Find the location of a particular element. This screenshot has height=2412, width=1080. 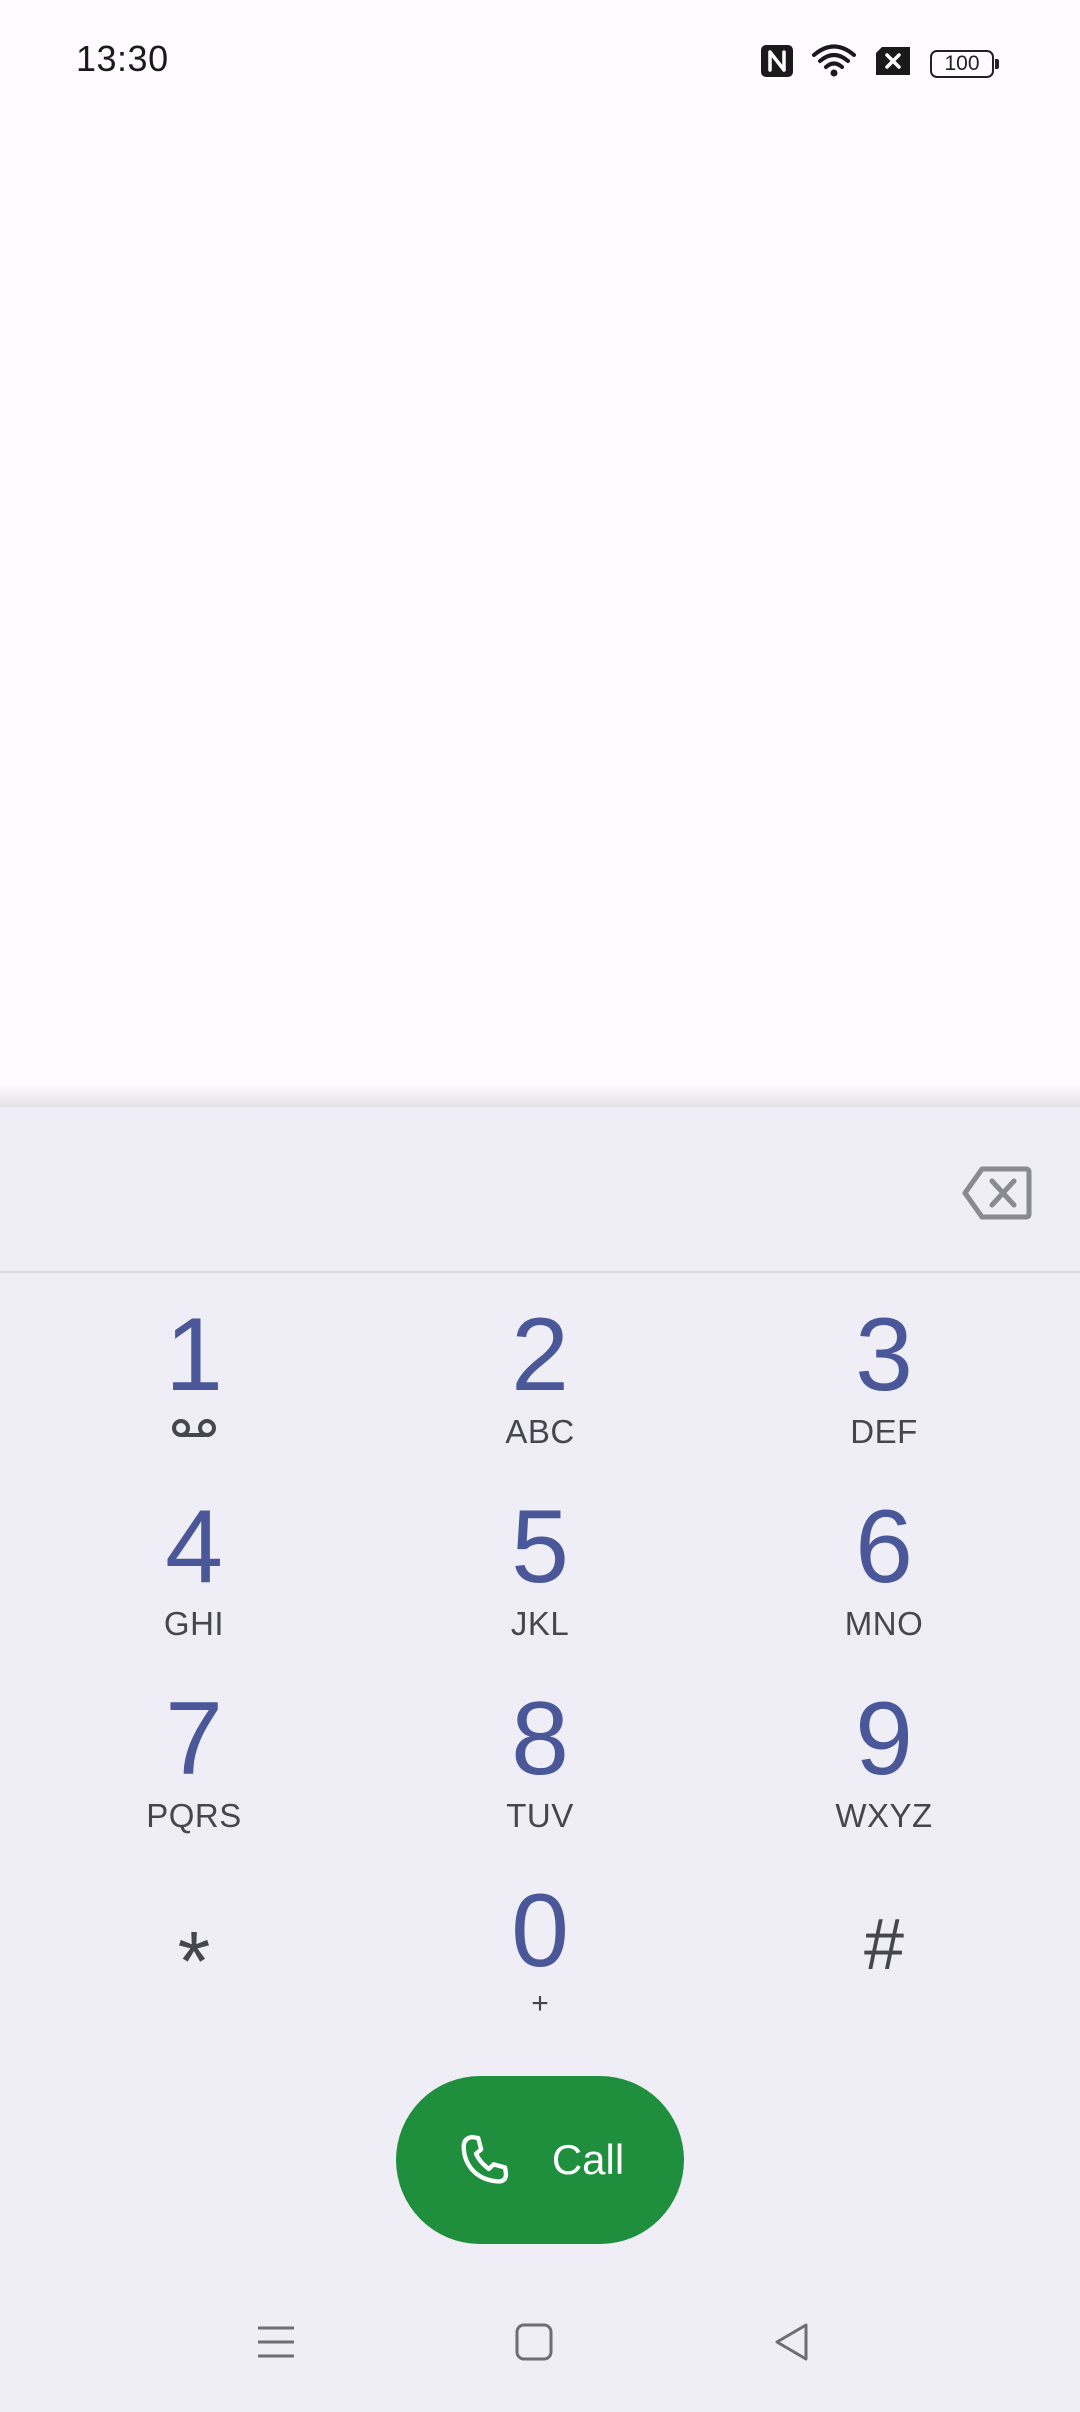

key-letters: PQRS is located at coordinates (194, 1815).